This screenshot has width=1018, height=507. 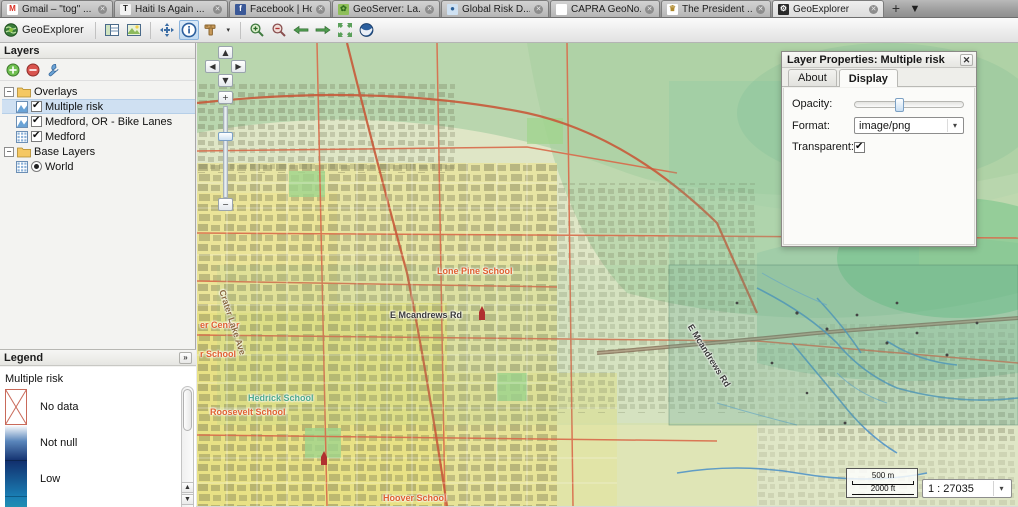 I want to click on legend-scrollbar-thumb, so click(x=187, y=410).